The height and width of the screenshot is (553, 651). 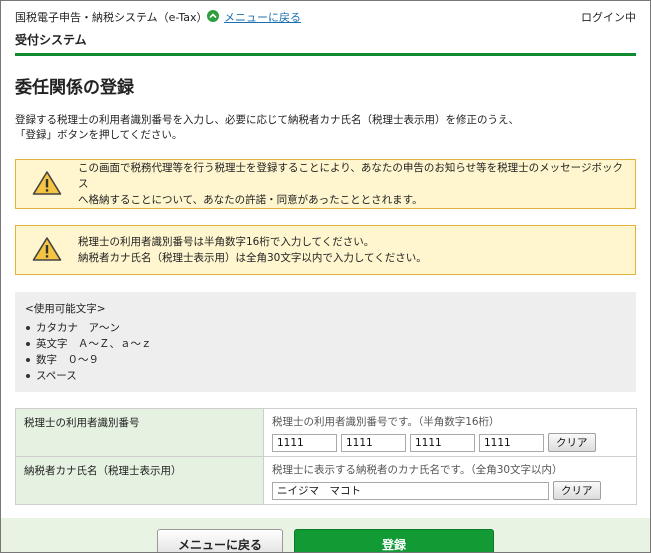 I want to click on tax-id-clear-button: クリア, so click(x=572, y=442).